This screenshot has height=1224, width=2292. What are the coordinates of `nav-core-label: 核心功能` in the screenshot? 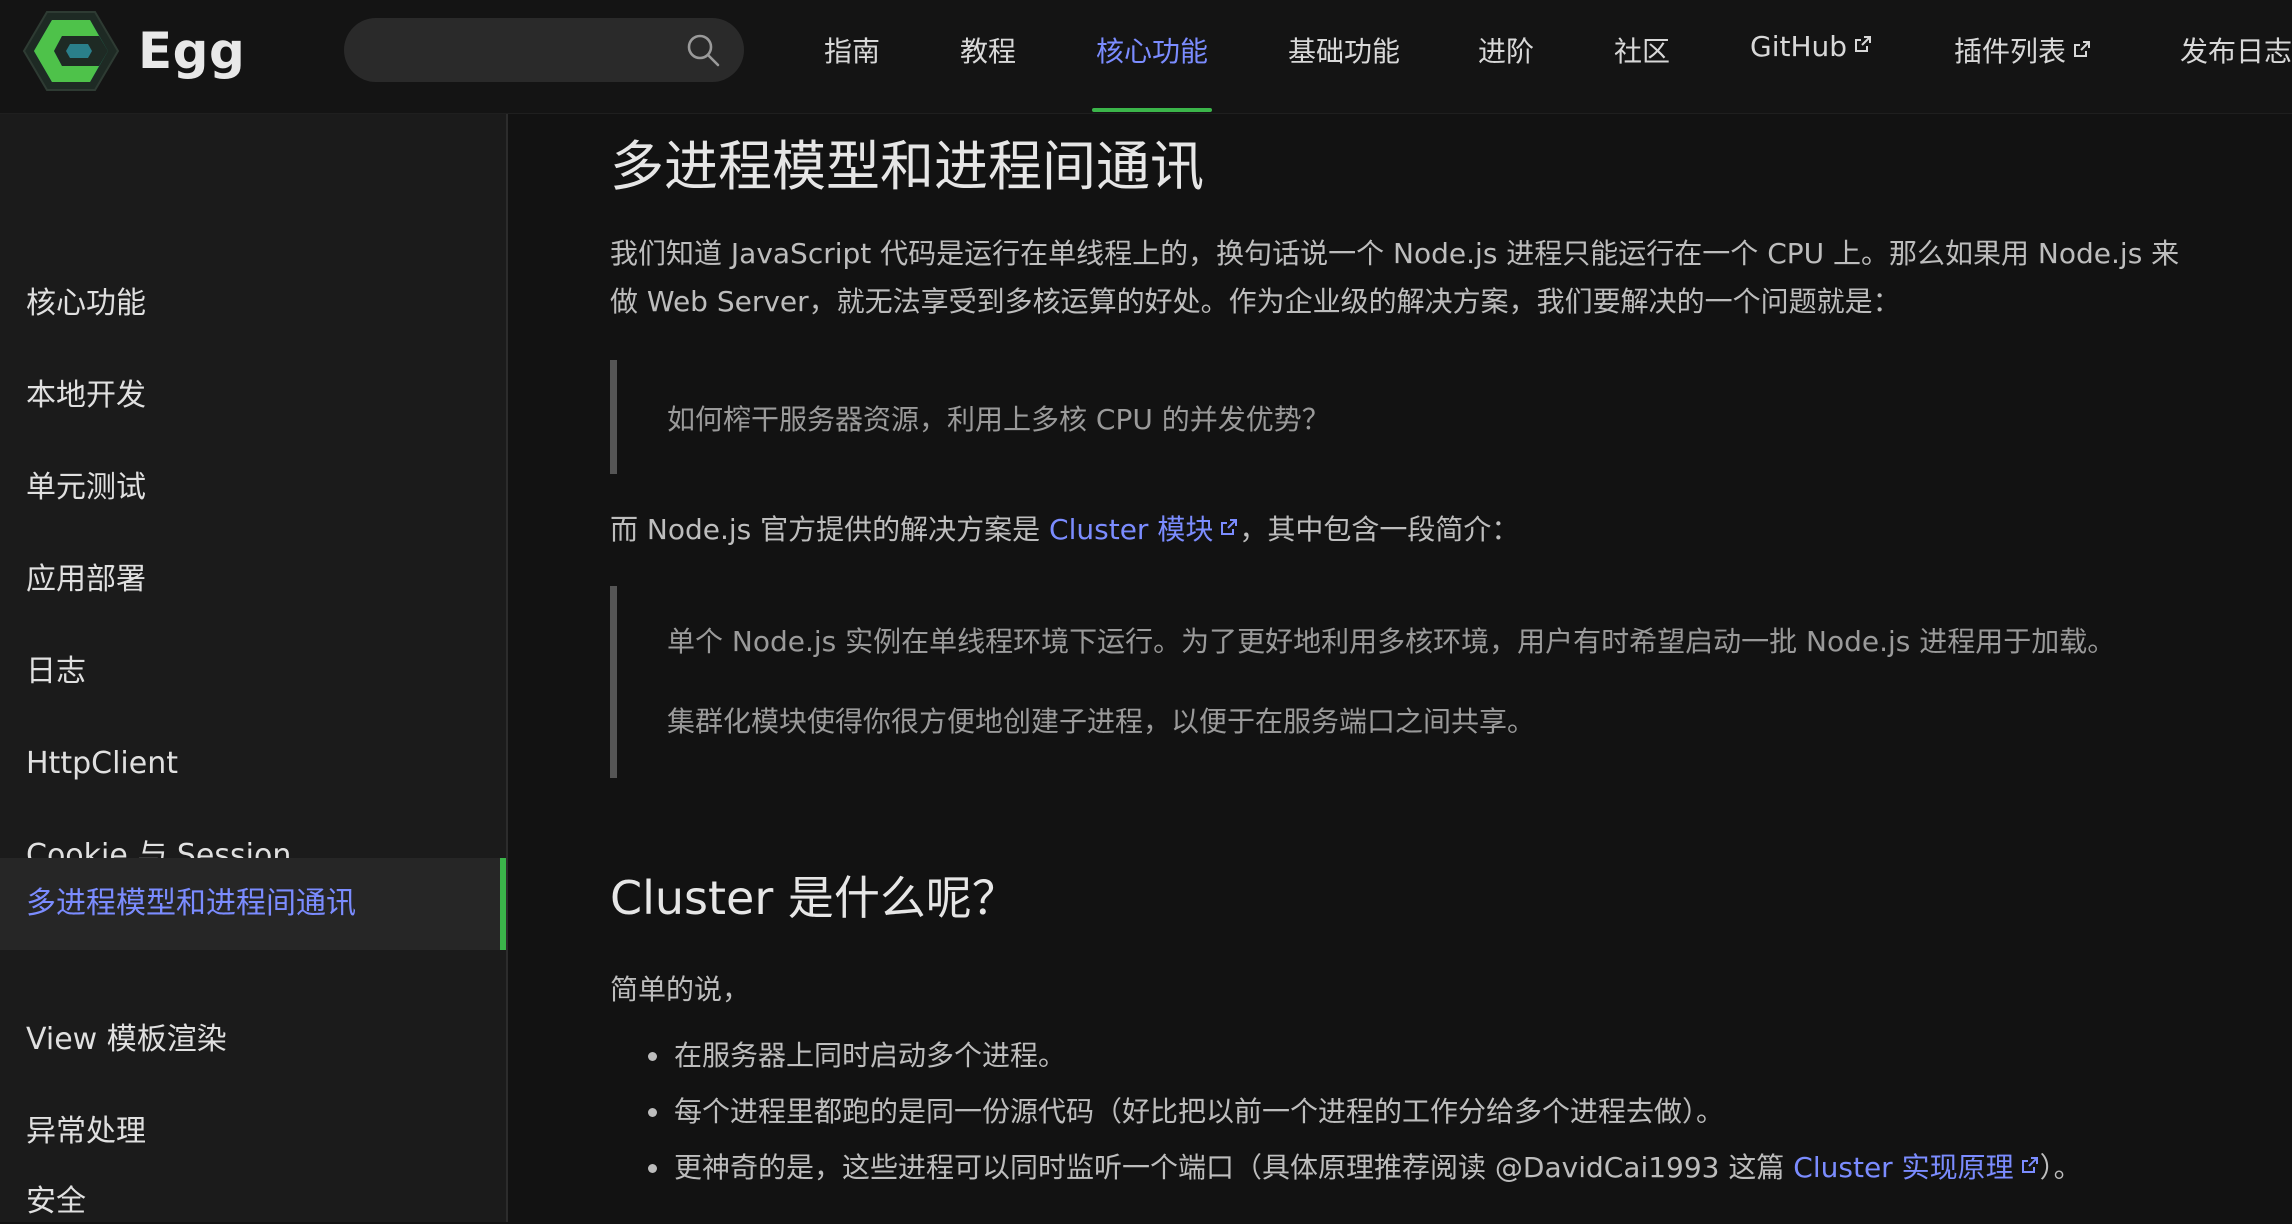 It's located at (1152, 51).